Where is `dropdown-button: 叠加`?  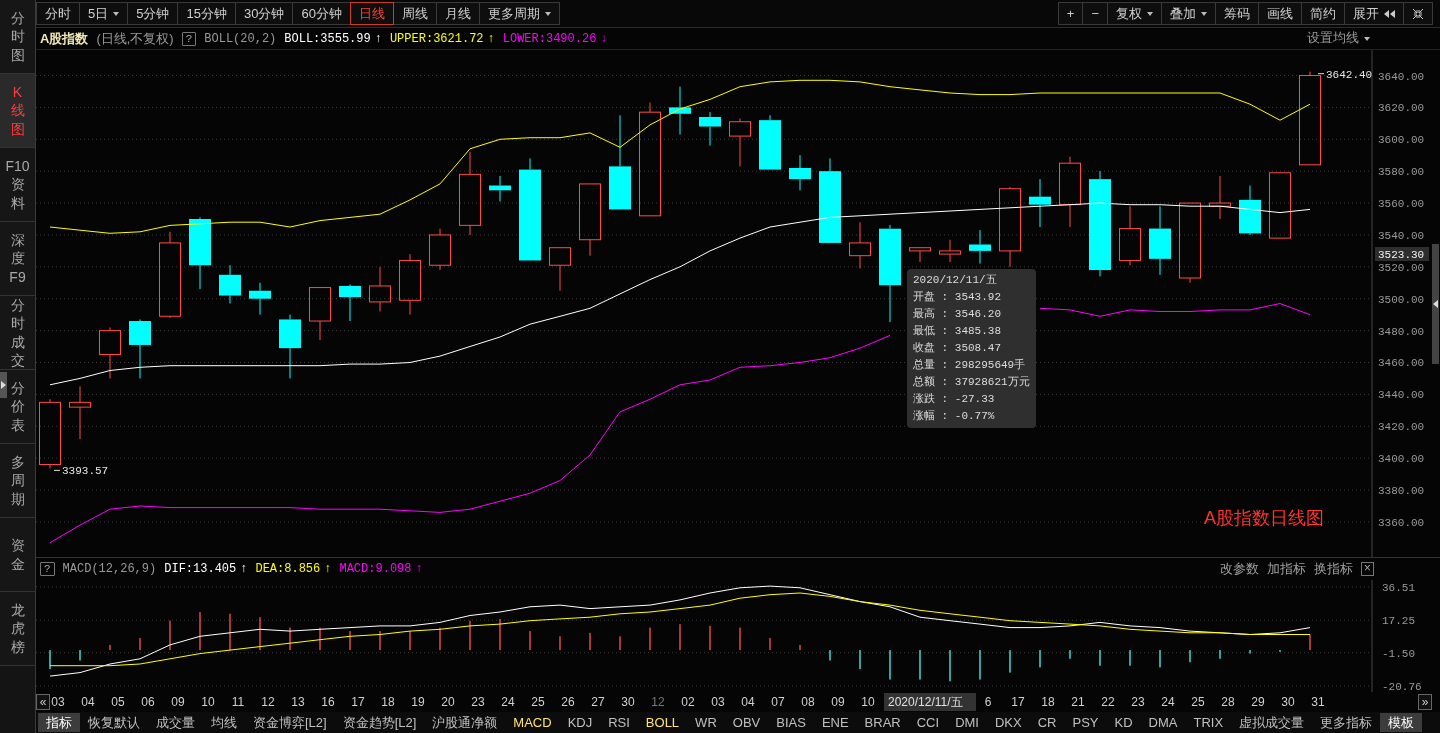
dropdown-button: 叠加 is located at coordinates (1188, 13).